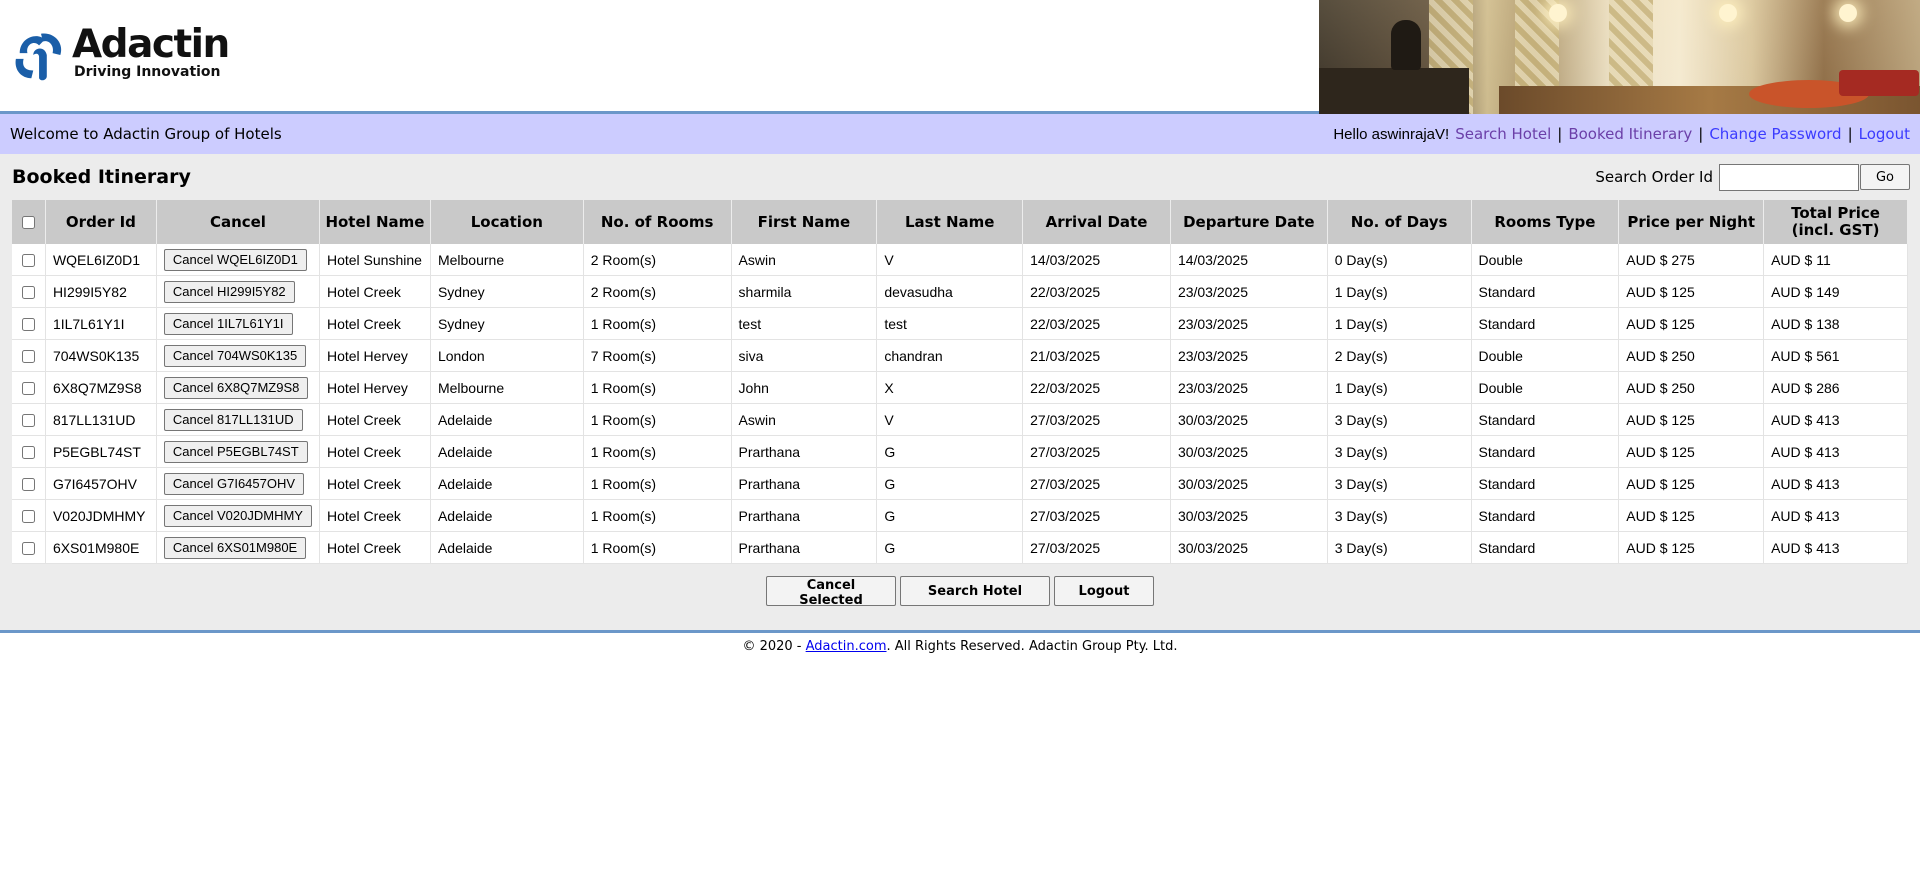 This screenshot has height=893, width=1920. What do you see at coordinates (950, 388) in the screenshot?
I see `last-name-cell: X` at bounding box center [950, 388].